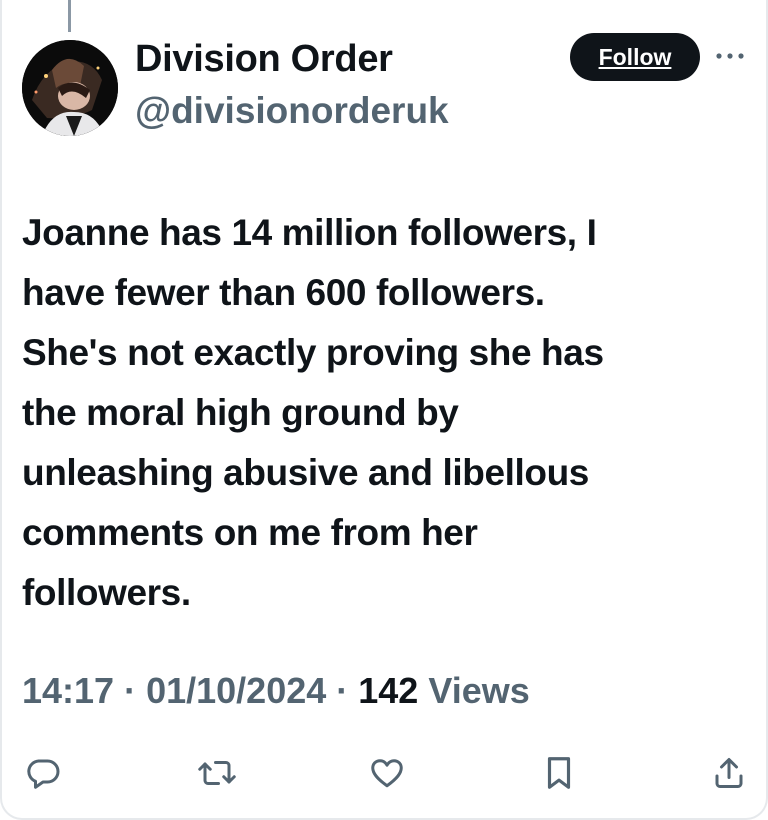 The height and width of the screenshot is (820, 768). I want to click on avatar, so click(70, 88).